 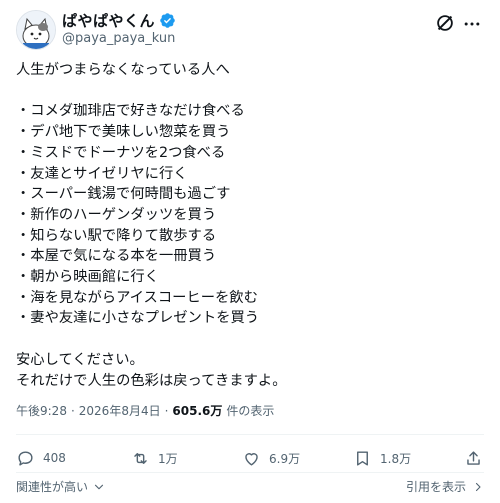 I want to click on view-quotes-link: 引用を表示, so click(x=445, y=486).